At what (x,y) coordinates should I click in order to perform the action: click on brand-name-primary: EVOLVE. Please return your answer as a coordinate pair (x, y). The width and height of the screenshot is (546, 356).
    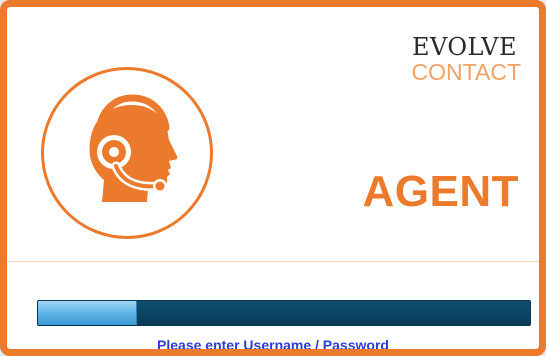
    Looking at the image, I should click on (464, 47).